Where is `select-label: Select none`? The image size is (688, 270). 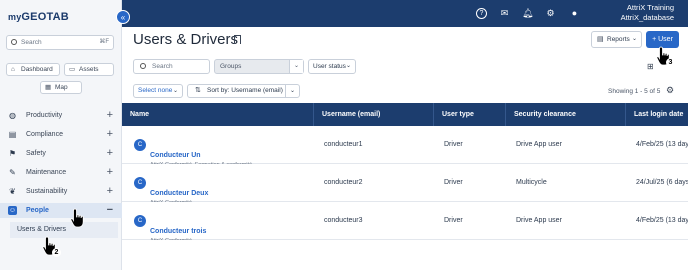
select-label: Select none is located at coordinates (155, 90).